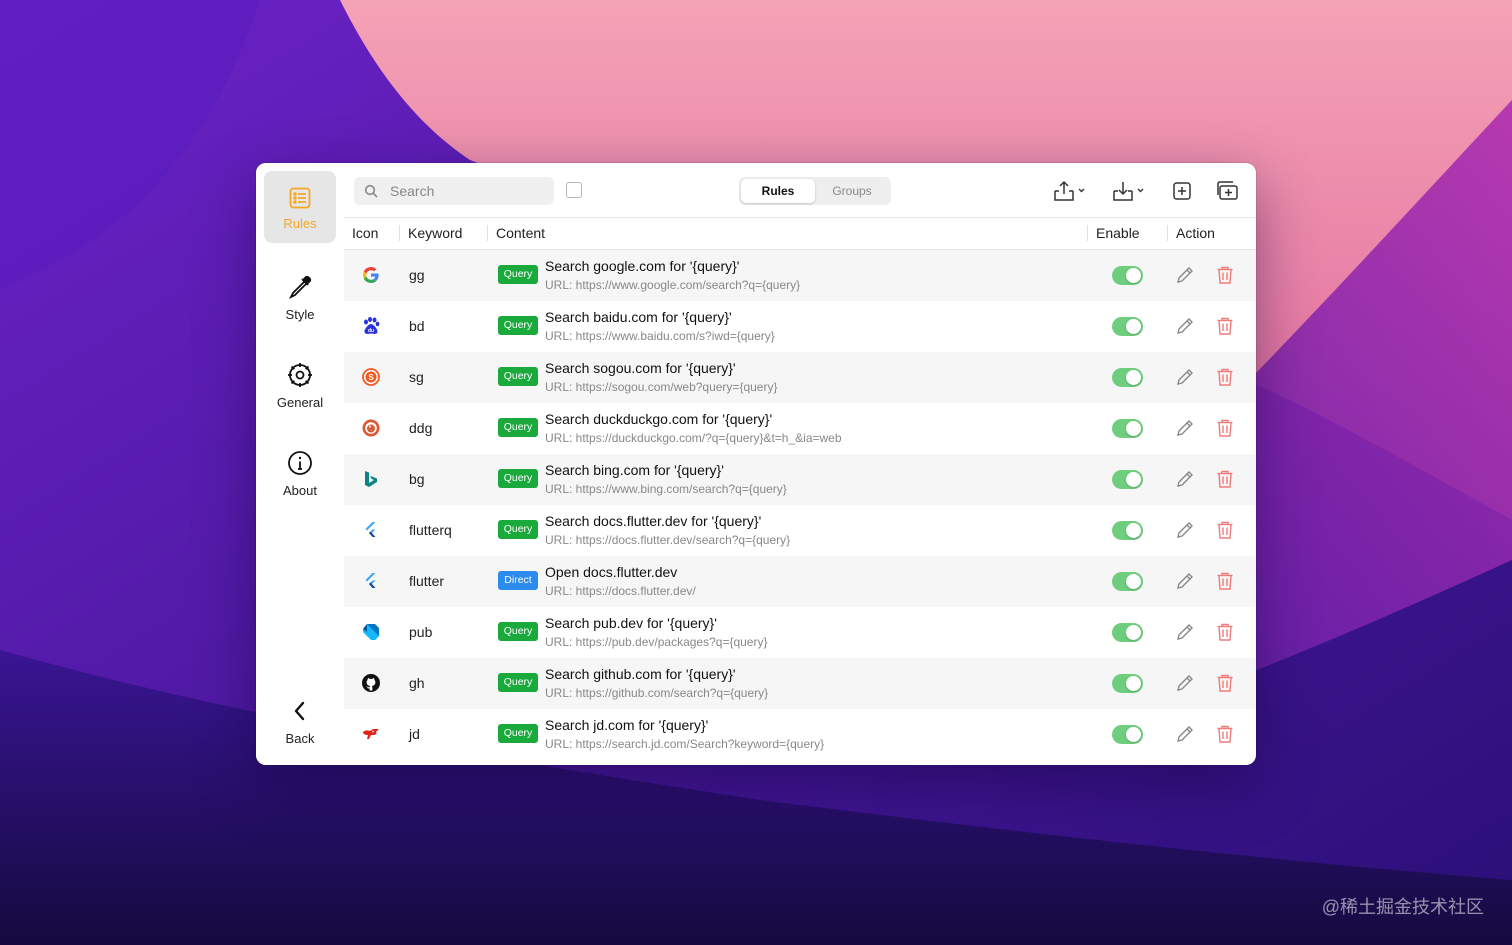  Describe the element at coordinates (627, 725) in the screenshot. I see `rule-title: Search jd.com for '{query}'` at that location.